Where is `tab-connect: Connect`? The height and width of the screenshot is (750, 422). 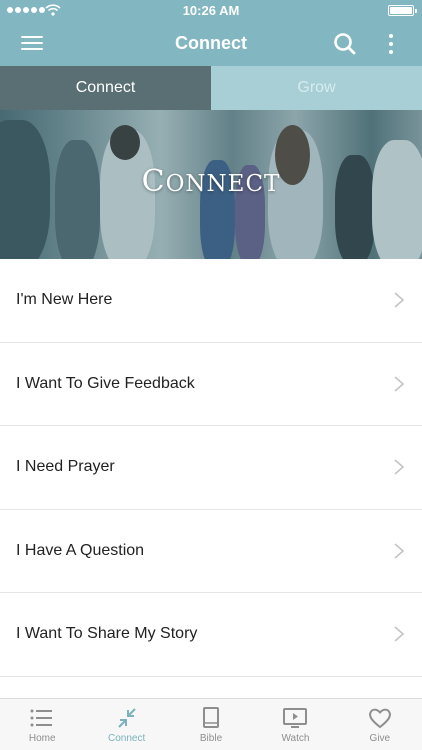
tab-connect: Connect is located at coordinates (105, 88).